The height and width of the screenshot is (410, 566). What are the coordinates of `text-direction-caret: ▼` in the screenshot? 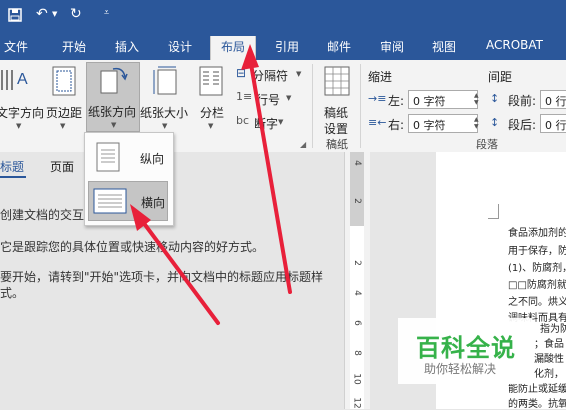 It's located at (19, 126).